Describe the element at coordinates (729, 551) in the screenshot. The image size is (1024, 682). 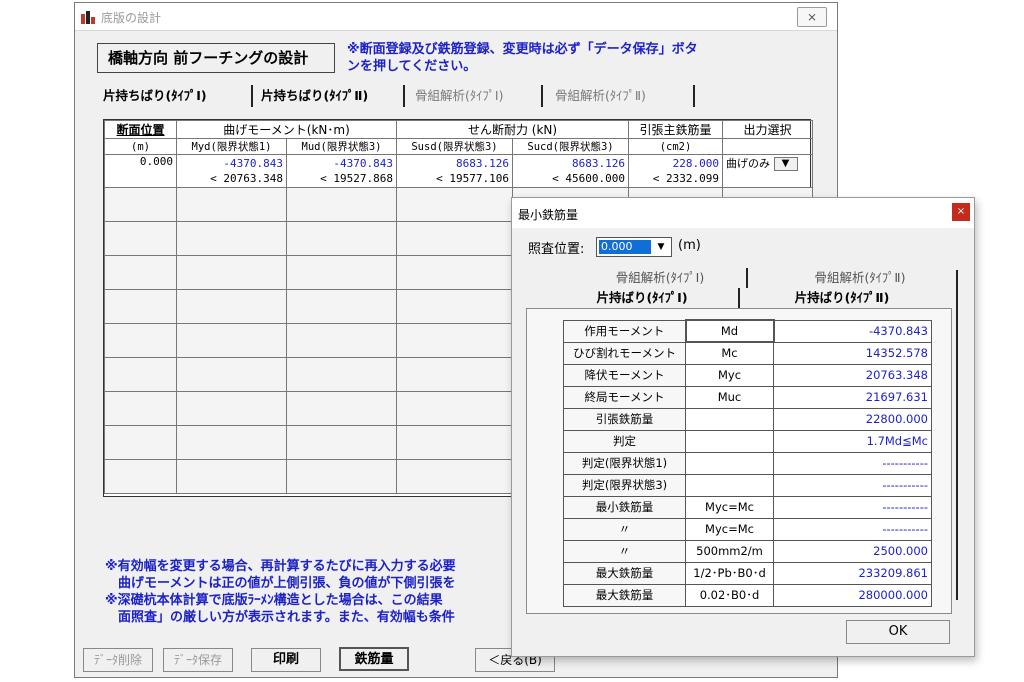
I see `row-symbol: 500mm2/m` at that location.